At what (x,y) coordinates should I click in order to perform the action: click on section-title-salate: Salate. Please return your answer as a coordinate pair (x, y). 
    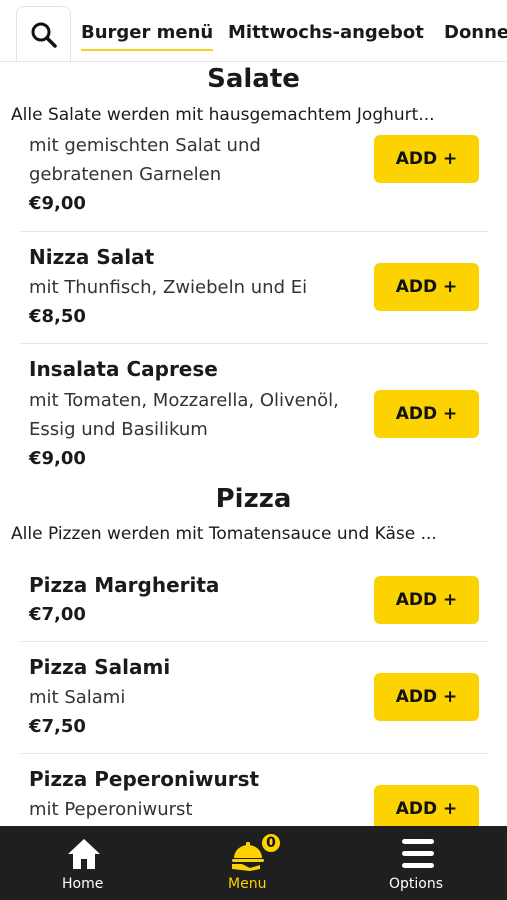
    Looking at the image, I should click on (253, 79).